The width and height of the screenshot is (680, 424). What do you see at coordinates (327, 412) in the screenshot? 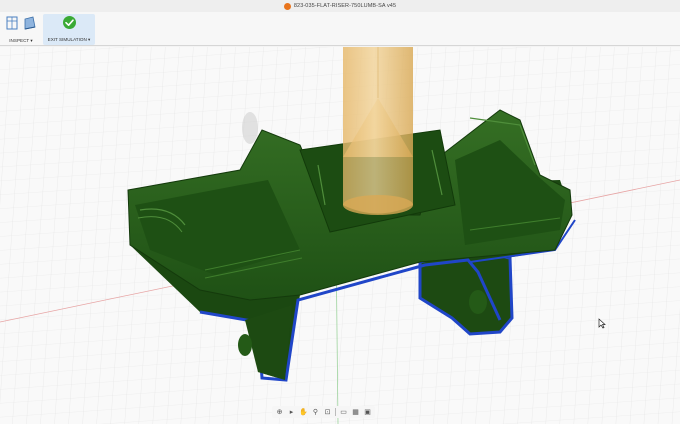
I see `zoom-window-icon: ⊡` at bounding box center [327, 412].